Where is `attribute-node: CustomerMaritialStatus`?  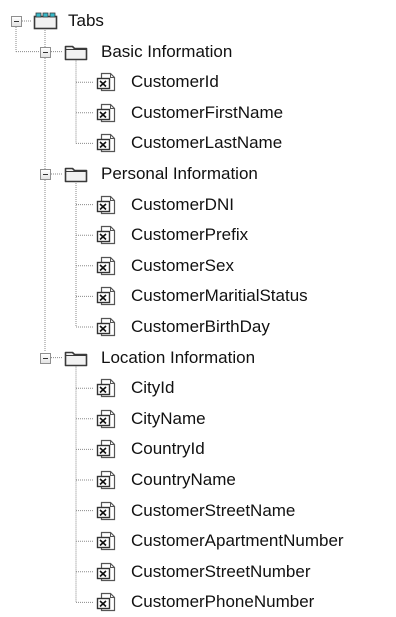 attribute-node: CustomerMaritialStatus is located at coordinates (219, 296).